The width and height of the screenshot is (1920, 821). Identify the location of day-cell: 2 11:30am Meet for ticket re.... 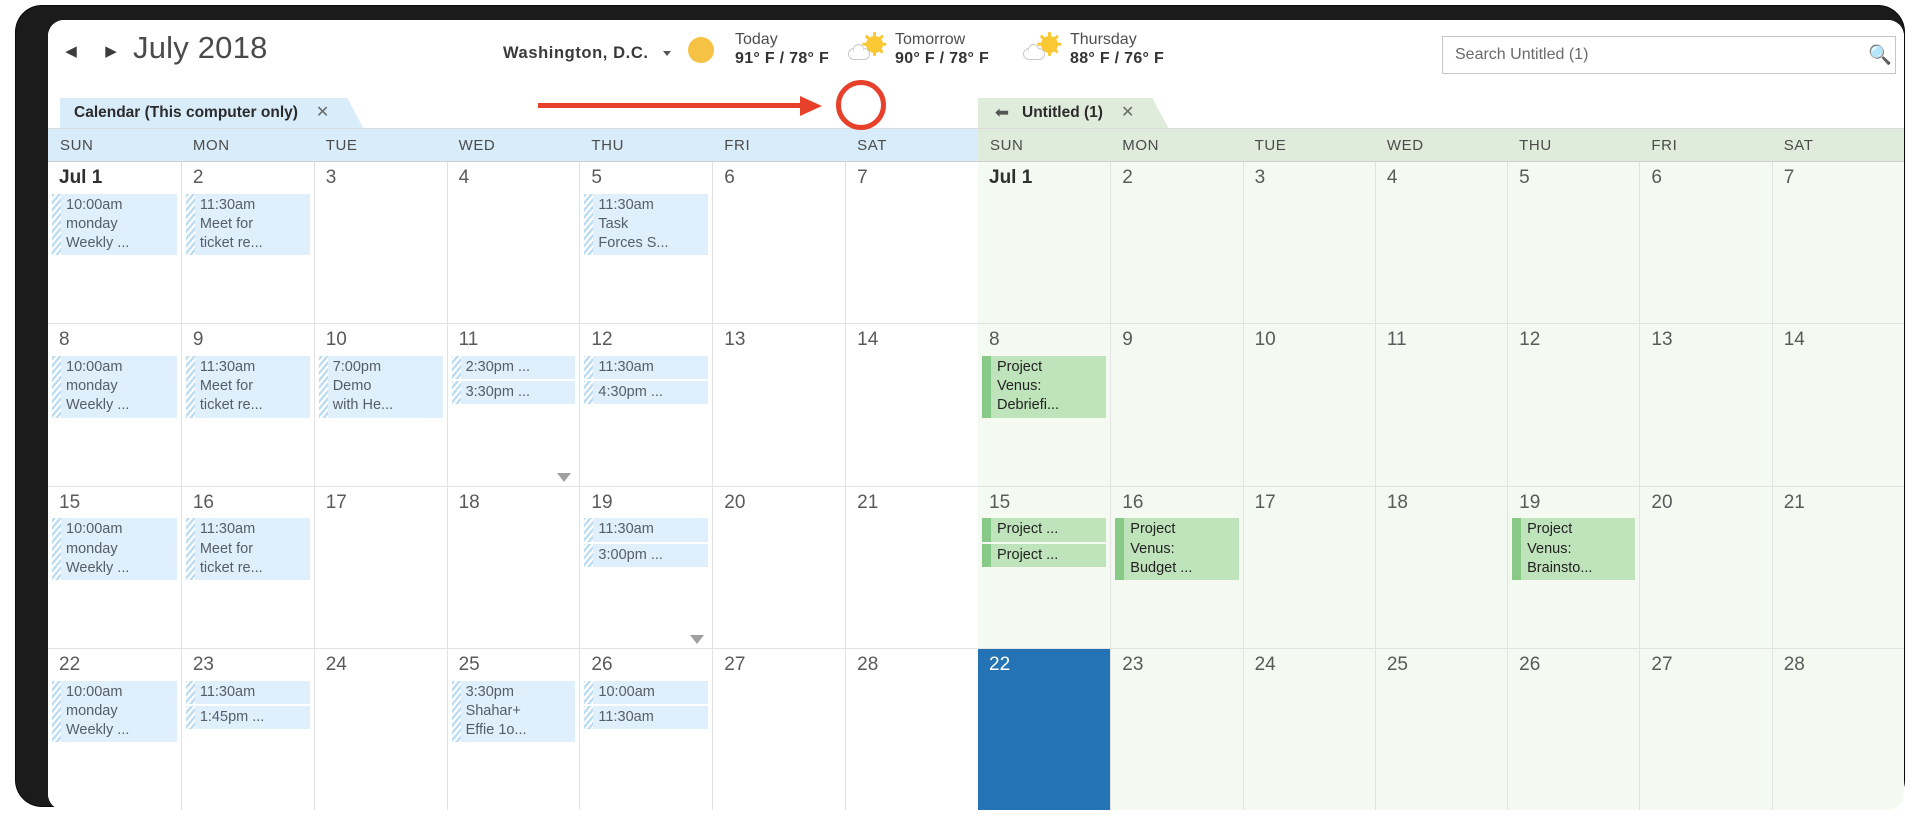
(247, 243).